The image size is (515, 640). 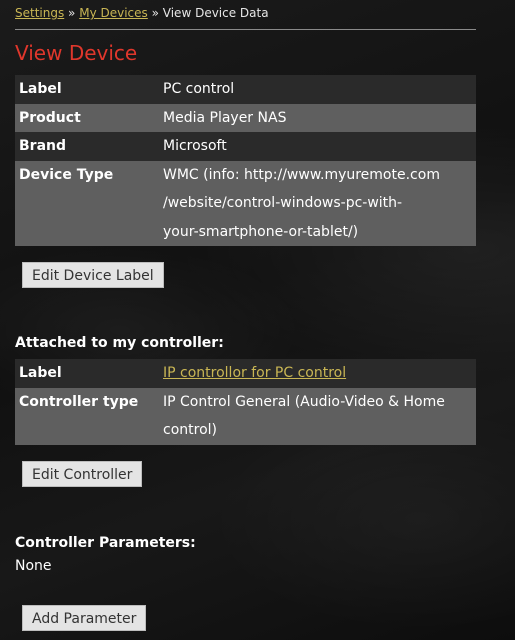 I want to click on add-parameter-button: Add Parameter, so click(x=84, y=618).